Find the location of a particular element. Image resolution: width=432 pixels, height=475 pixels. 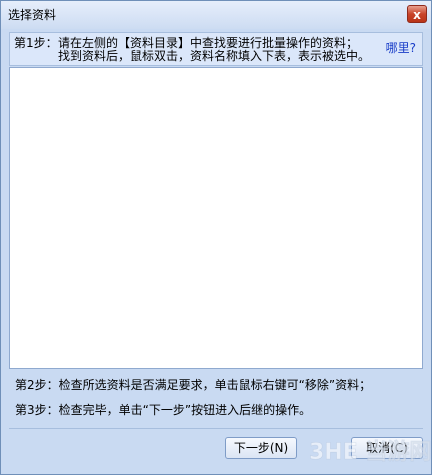

title-bar: 选择资料 x is located at coordinates (216, 15).